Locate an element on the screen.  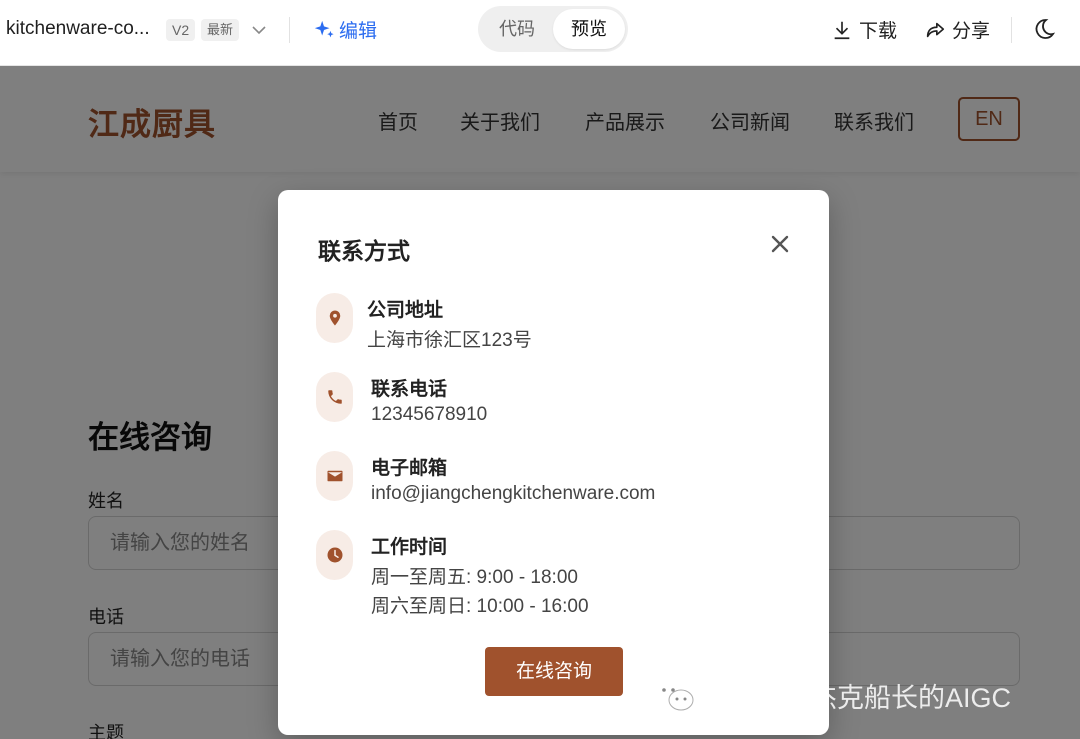
edit-label: 编辑 is located at coordinates (358, 31).